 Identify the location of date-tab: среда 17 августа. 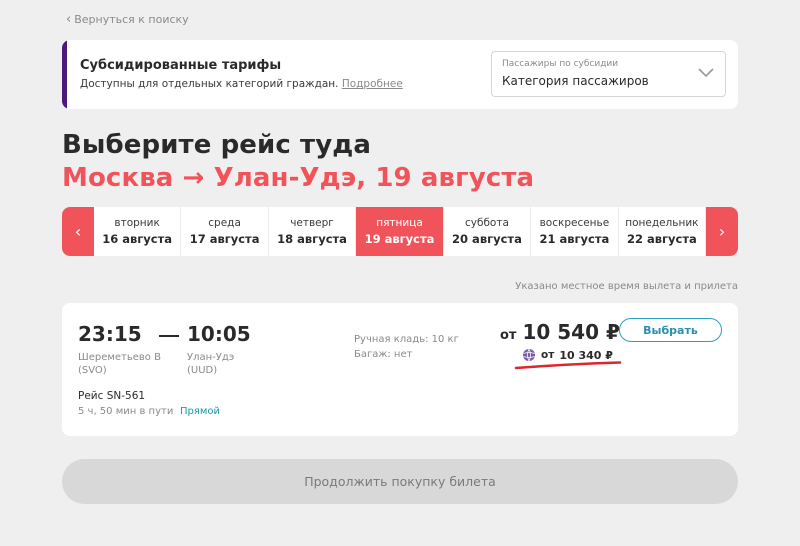
(225, 231).